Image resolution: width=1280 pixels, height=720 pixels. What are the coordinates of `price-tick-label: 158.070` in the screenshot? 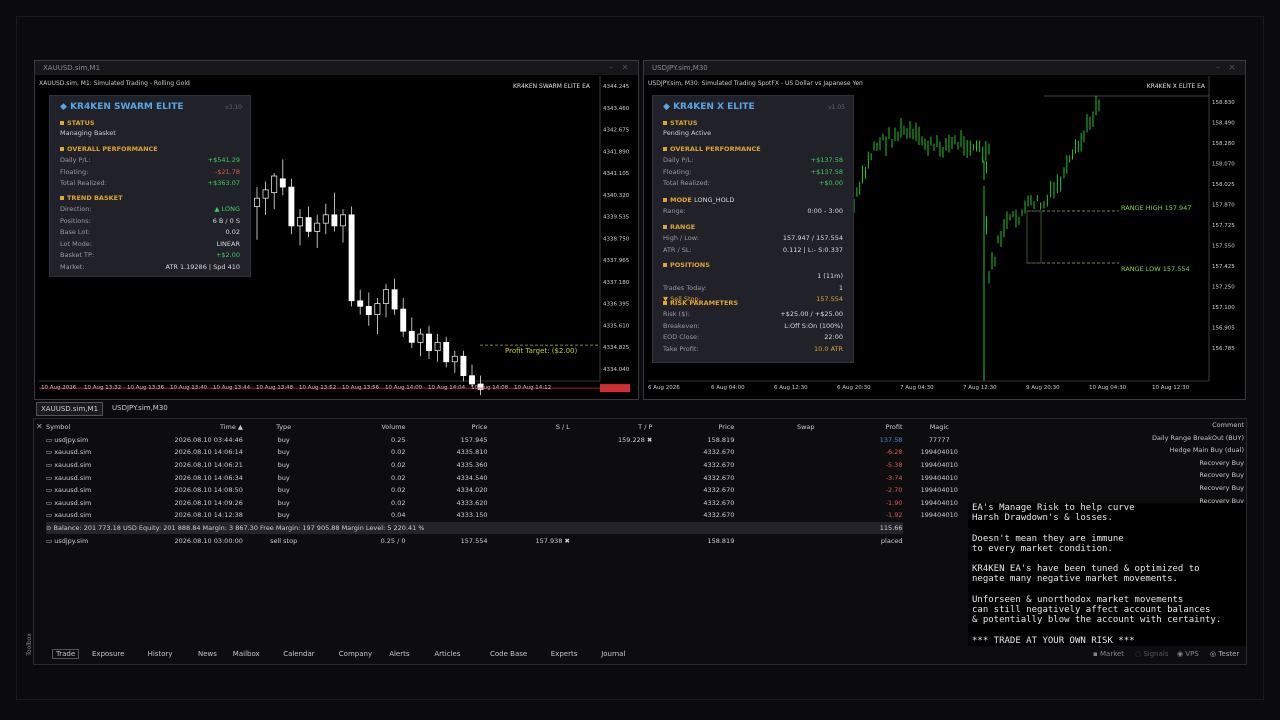 It's located at (1223, 165).